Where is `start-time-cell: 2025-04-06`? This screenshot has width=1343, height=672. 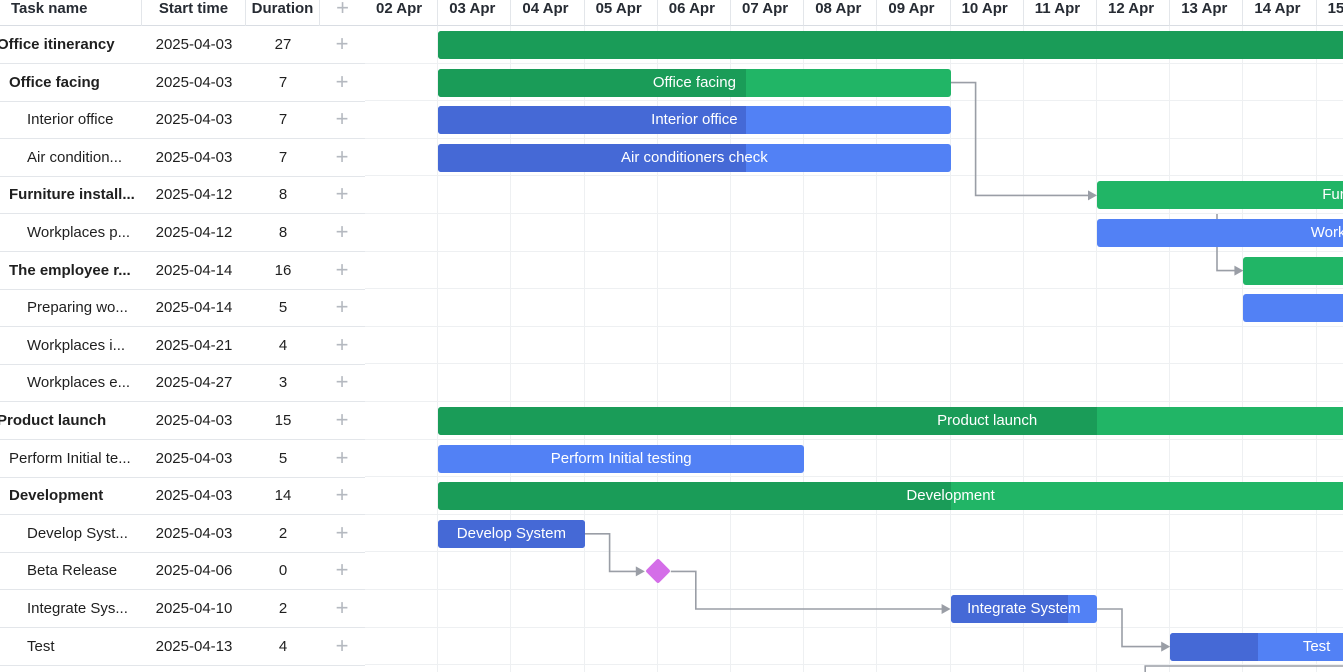
start-time-cell: 2025-04-06 is located at coordinates (194, 570).